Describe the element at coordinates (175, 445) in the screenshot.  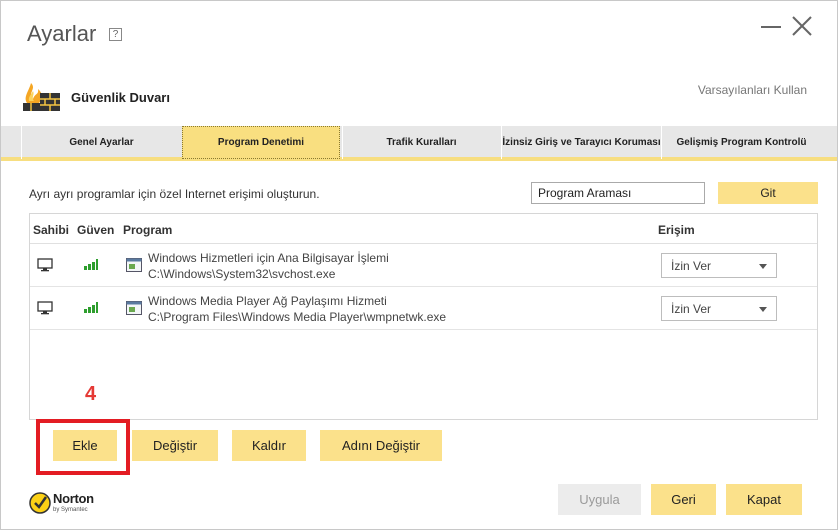
I see `modify-button: Değiştir` at that location.